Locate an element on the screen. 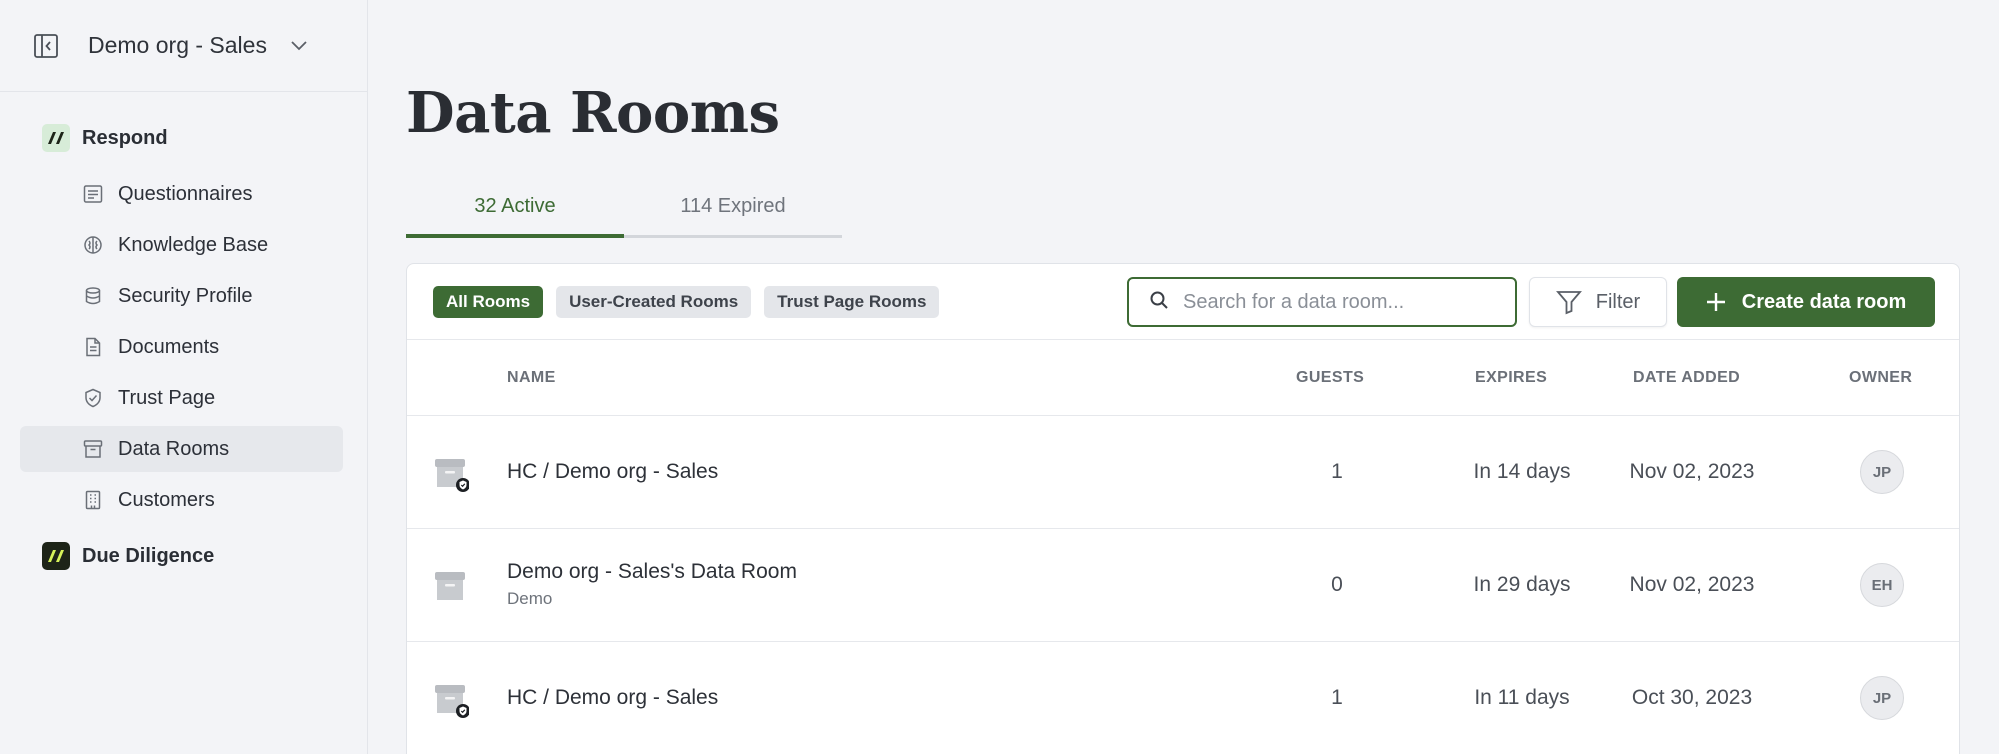 The height and width of the screenshot is (754, 1999). sidebar-item-label: Data Rooms is located at coordinates (174, 448).